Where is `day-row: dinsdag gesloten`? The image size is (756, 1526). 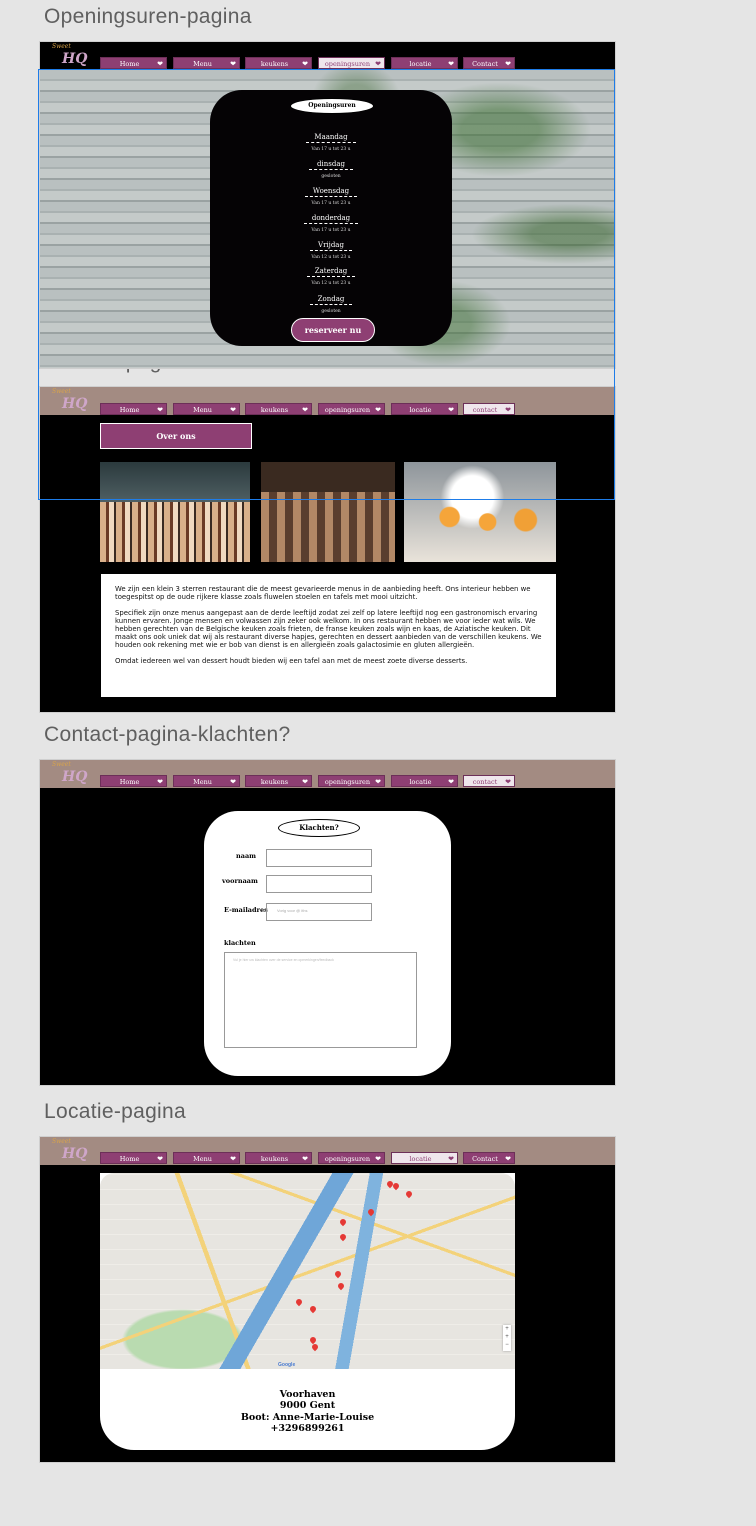 day-row: dinsdag gesloten is located at coordinates (331, 165).